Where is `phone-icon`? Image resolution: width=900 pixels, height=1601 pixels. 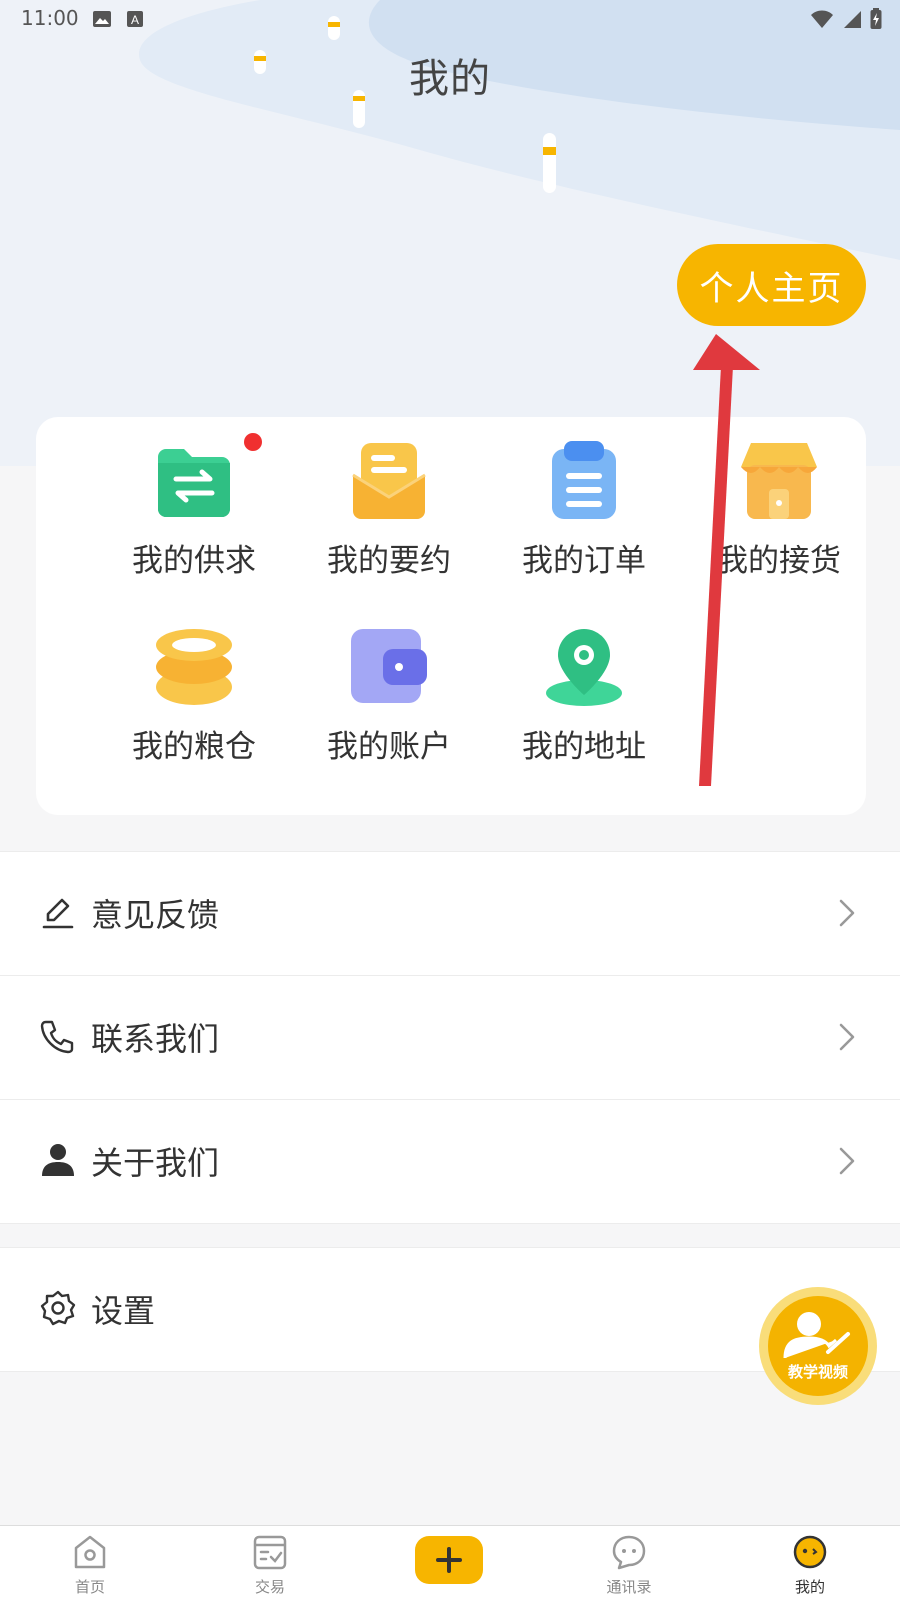
phone-icon is located at coordinates (57, 1037).